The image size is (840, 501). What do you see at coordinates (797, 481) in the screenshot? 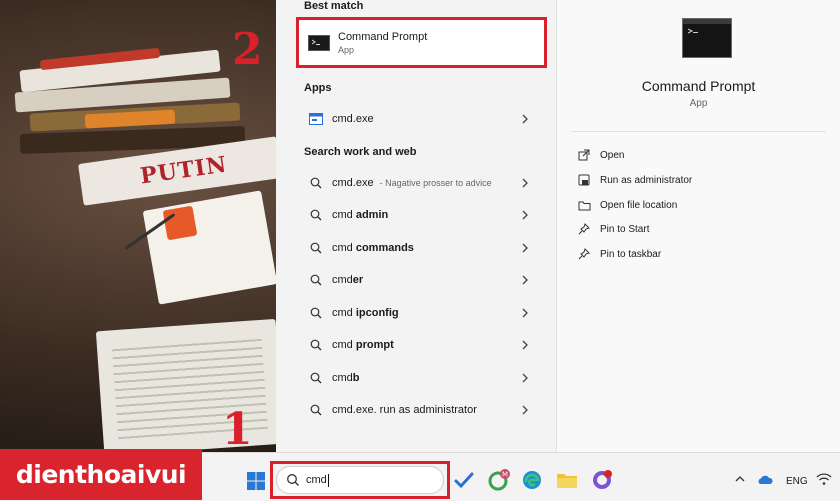
I see `language-indicator: ENG` at bounding box center [797, 481].